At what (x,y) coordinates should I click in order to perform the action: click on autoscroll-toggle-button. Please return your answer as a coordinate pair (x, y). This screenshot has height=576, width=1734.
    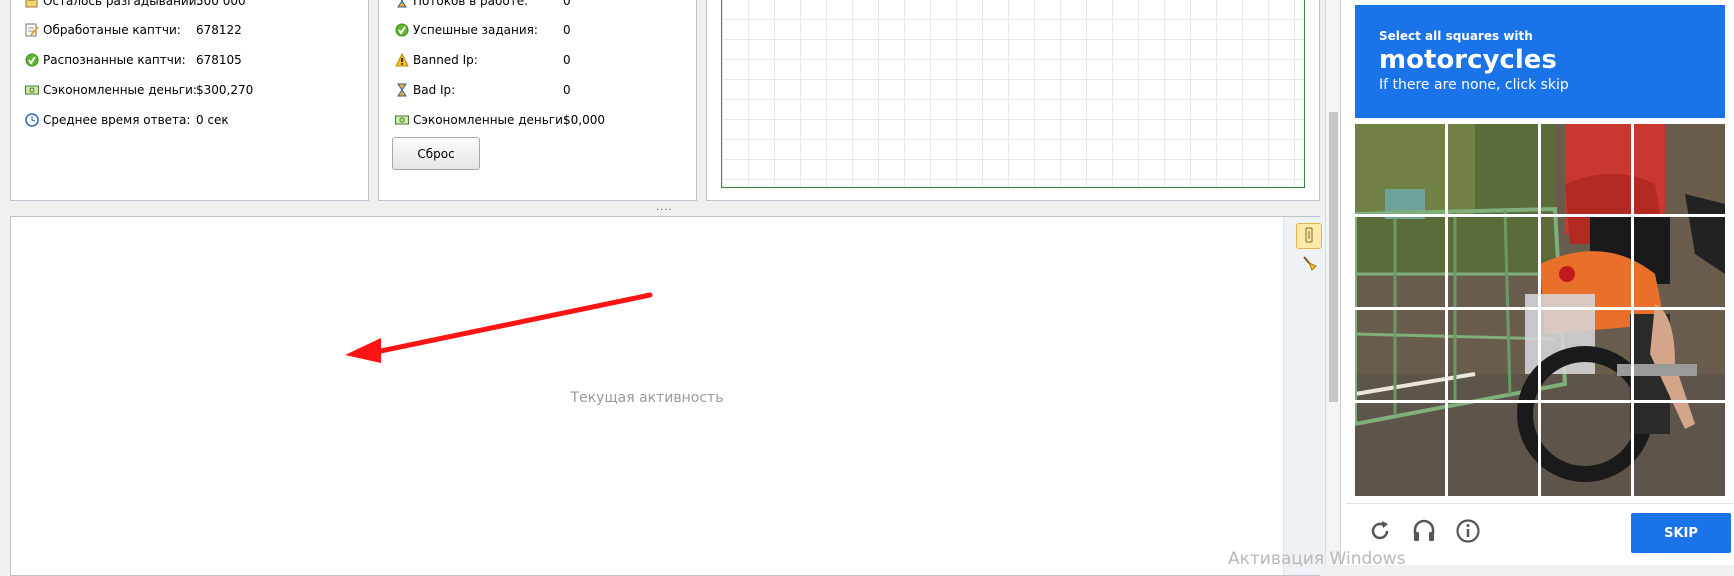
    Looking at the image, I should click on (1309, 236).